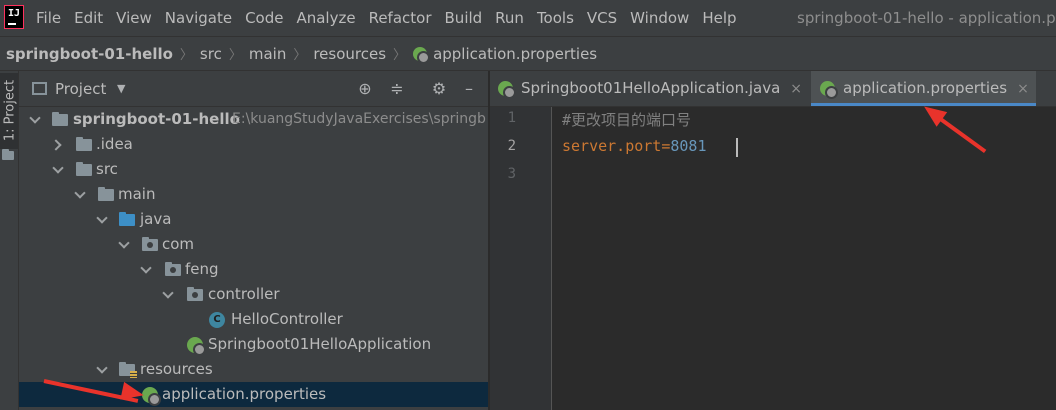 The height and width of the screenshot is (410, 1056). I want to click on tree-item-application-class: Springboot01HelloApplication, so click(253, 344).